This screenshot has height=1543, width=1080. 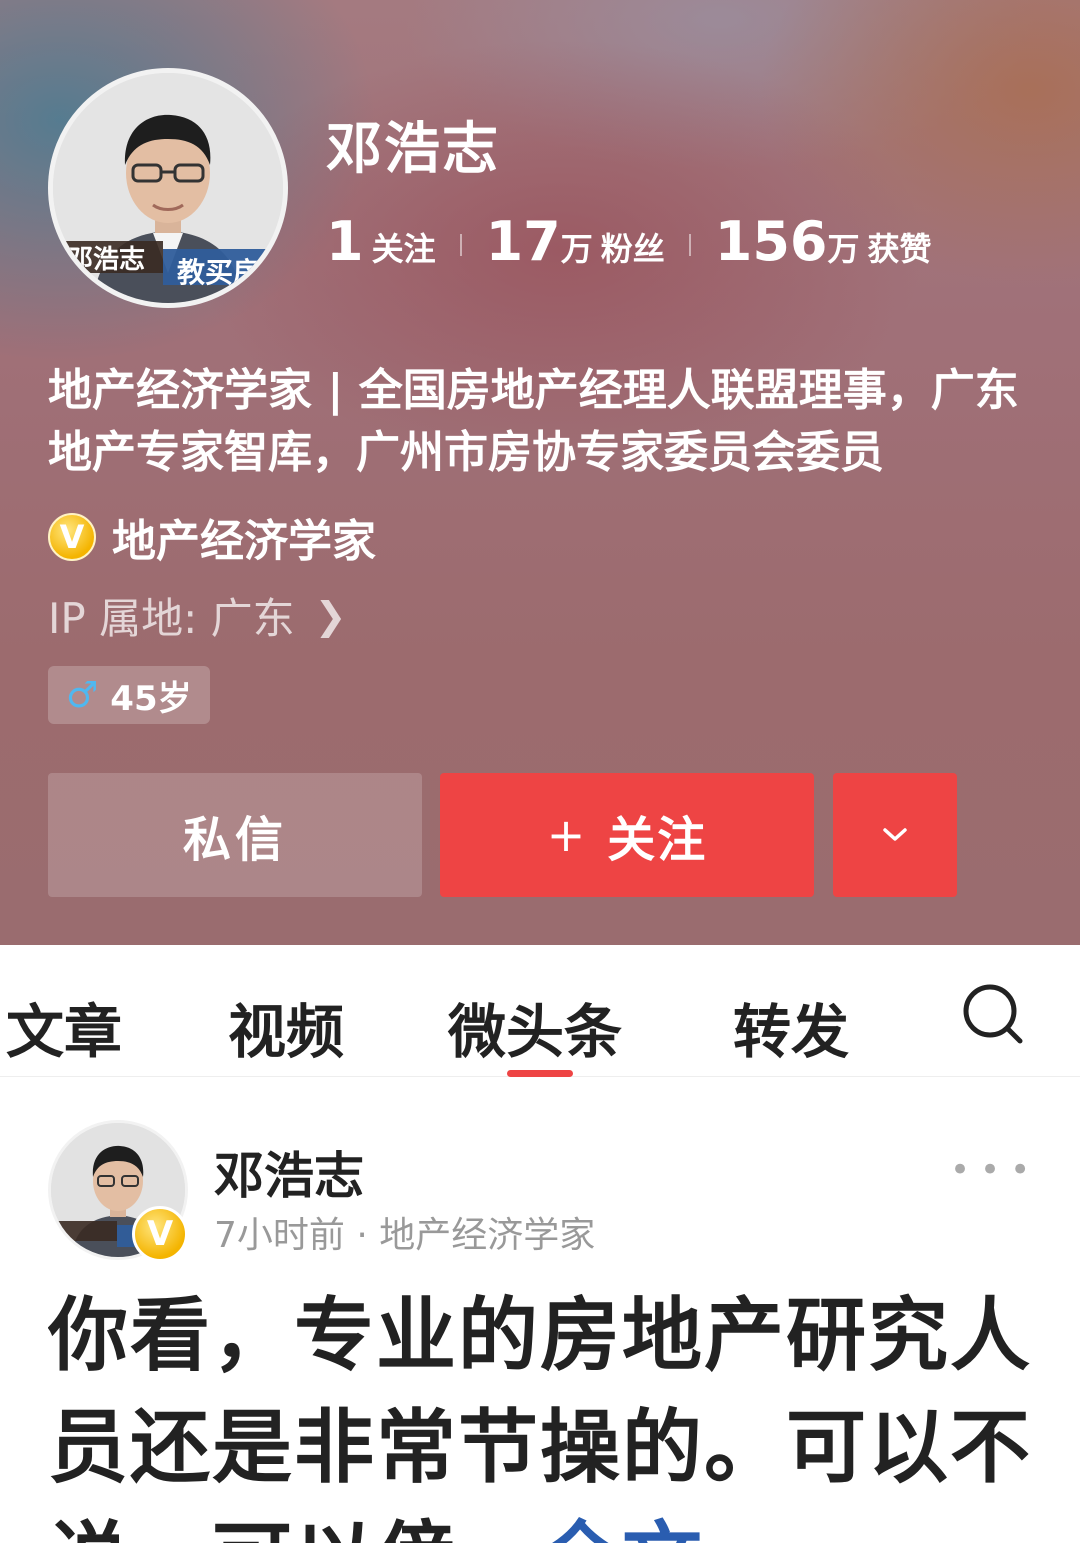 What do you see at coordinates (82, 695) in the screenshot?
I see `male-icon: ♂` at bounding box center [82, 695].